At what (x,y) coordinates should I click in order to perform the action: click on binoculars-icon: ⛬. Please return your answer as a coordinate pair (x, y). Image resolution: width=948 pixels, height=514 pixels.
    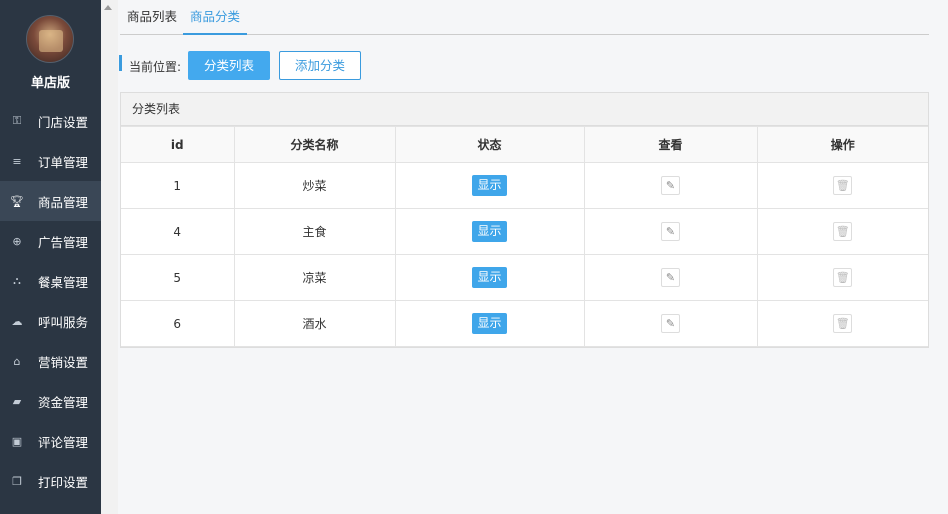
    Looking at the image, I should click on (17, 280).